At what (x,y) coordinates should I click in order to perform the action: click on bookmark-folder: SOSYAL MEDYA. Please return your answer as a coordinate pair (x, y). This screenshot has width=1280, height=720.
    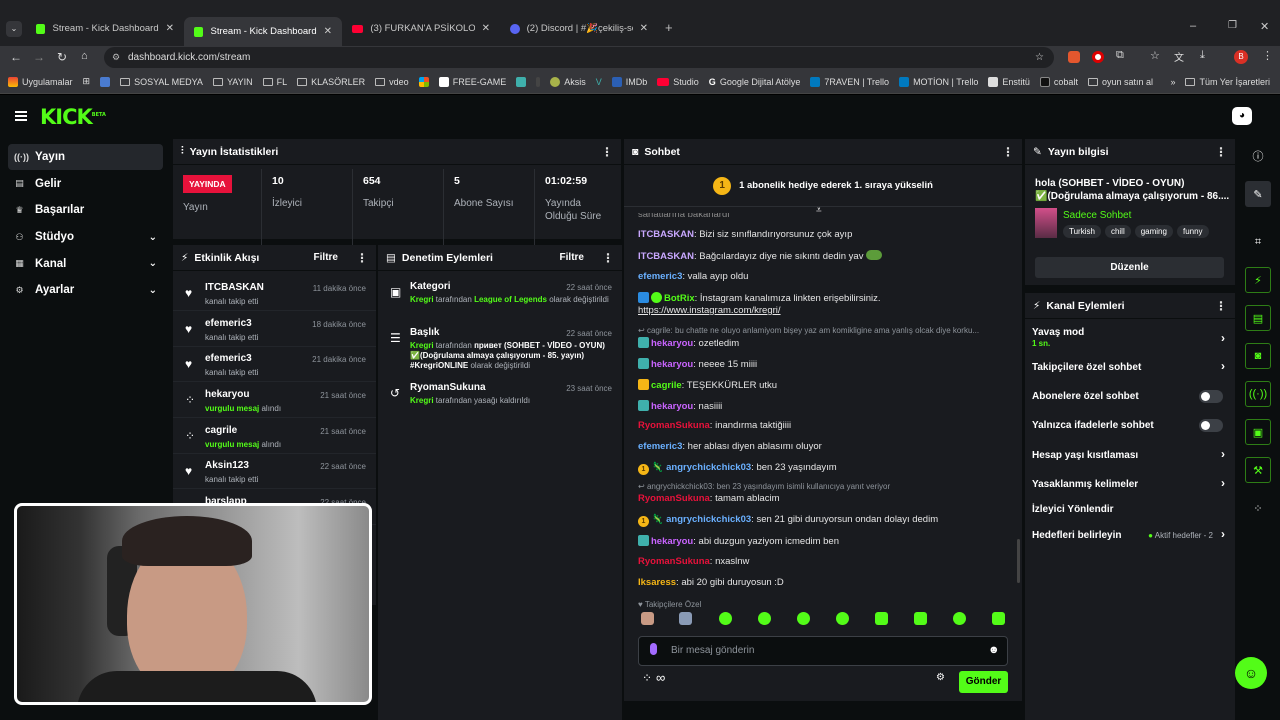
    Looking at the image, I should click on (161, 82).